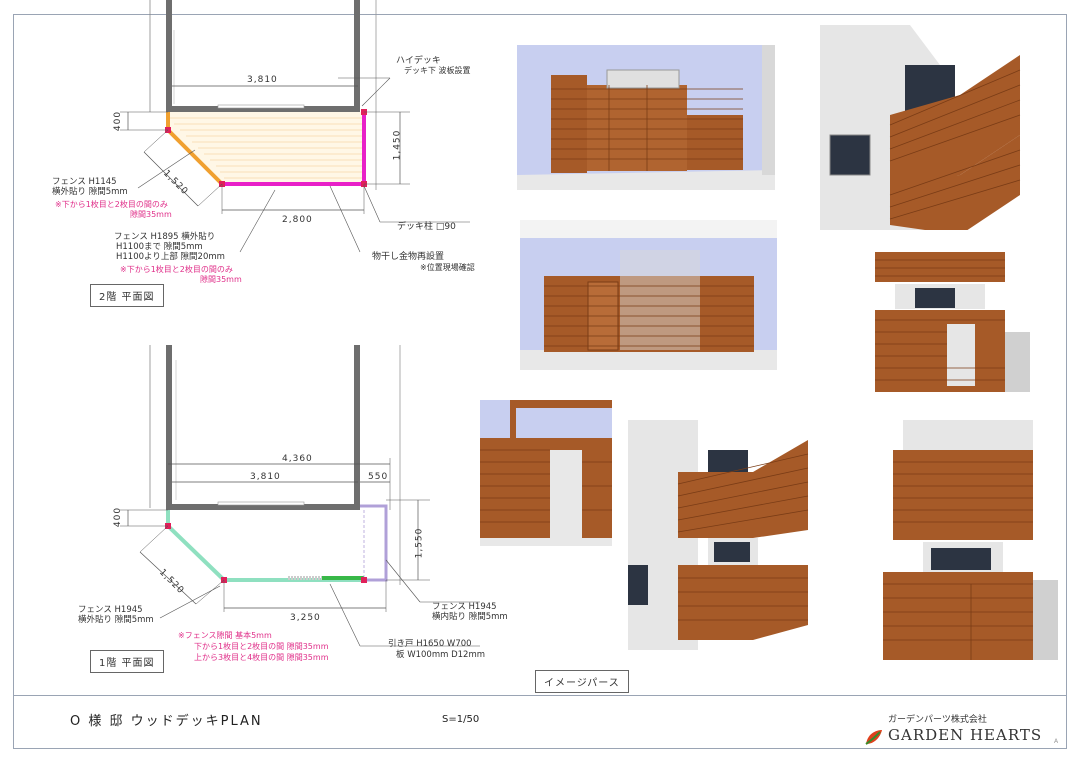 This screenshot has width=1080, height=764. I want to click on fence2-spec-a: フェンス H1895 横外貼り, so click(165, 237).